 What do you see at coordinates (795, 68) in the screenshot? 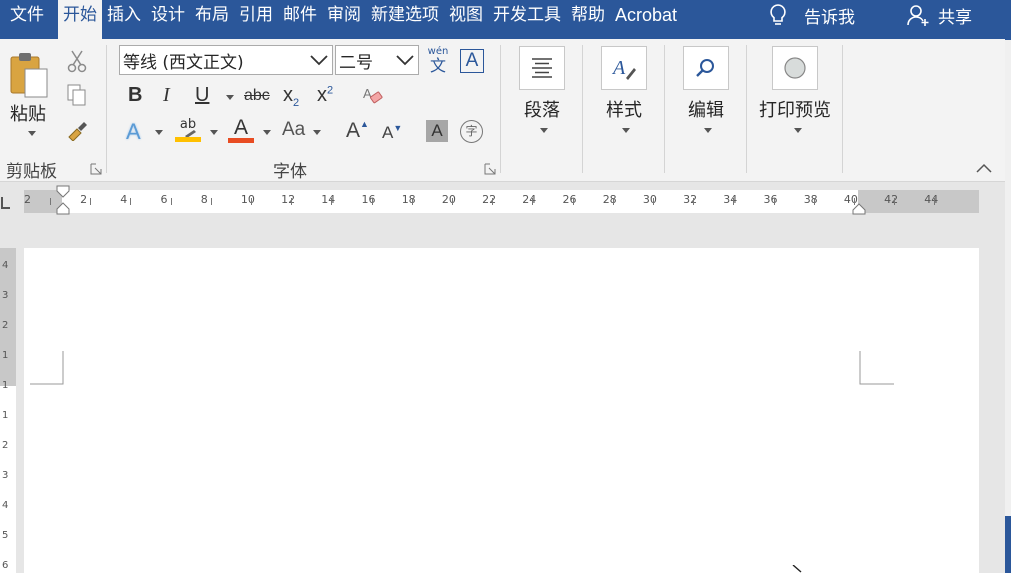
I see `print-preview-button` at bounding box center [795, 68].